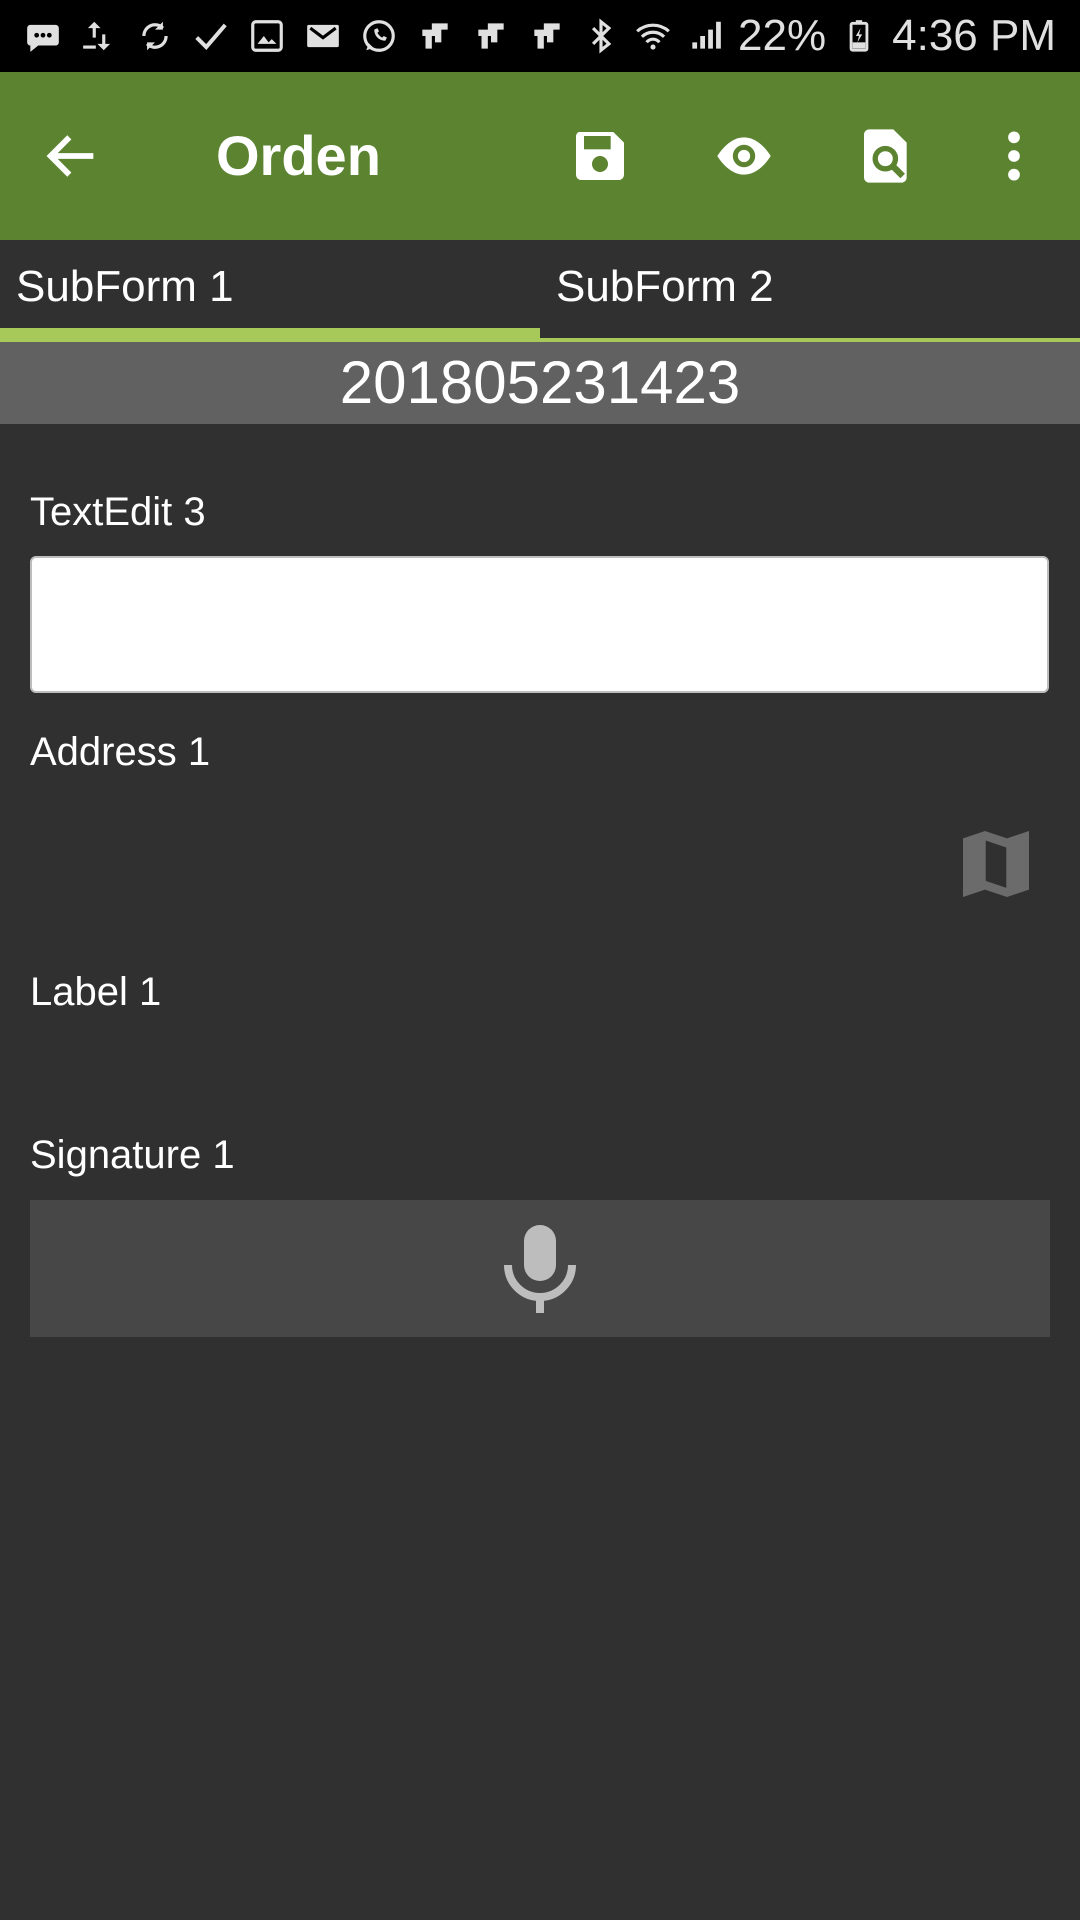  Describe the element at coordinates (211, 36) in the screenshot. I see `check-icon` at that location.